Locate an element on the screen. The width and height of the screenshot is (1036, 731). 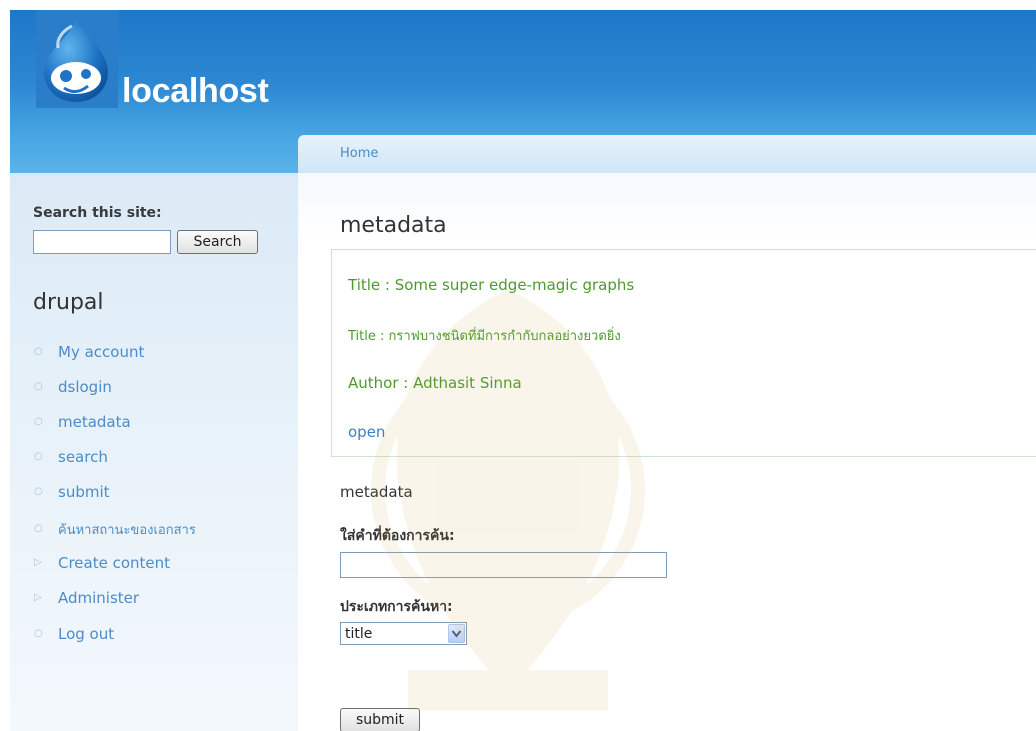
menu-item-create-content: ▷ Create content is located at coordinates (102, 565).